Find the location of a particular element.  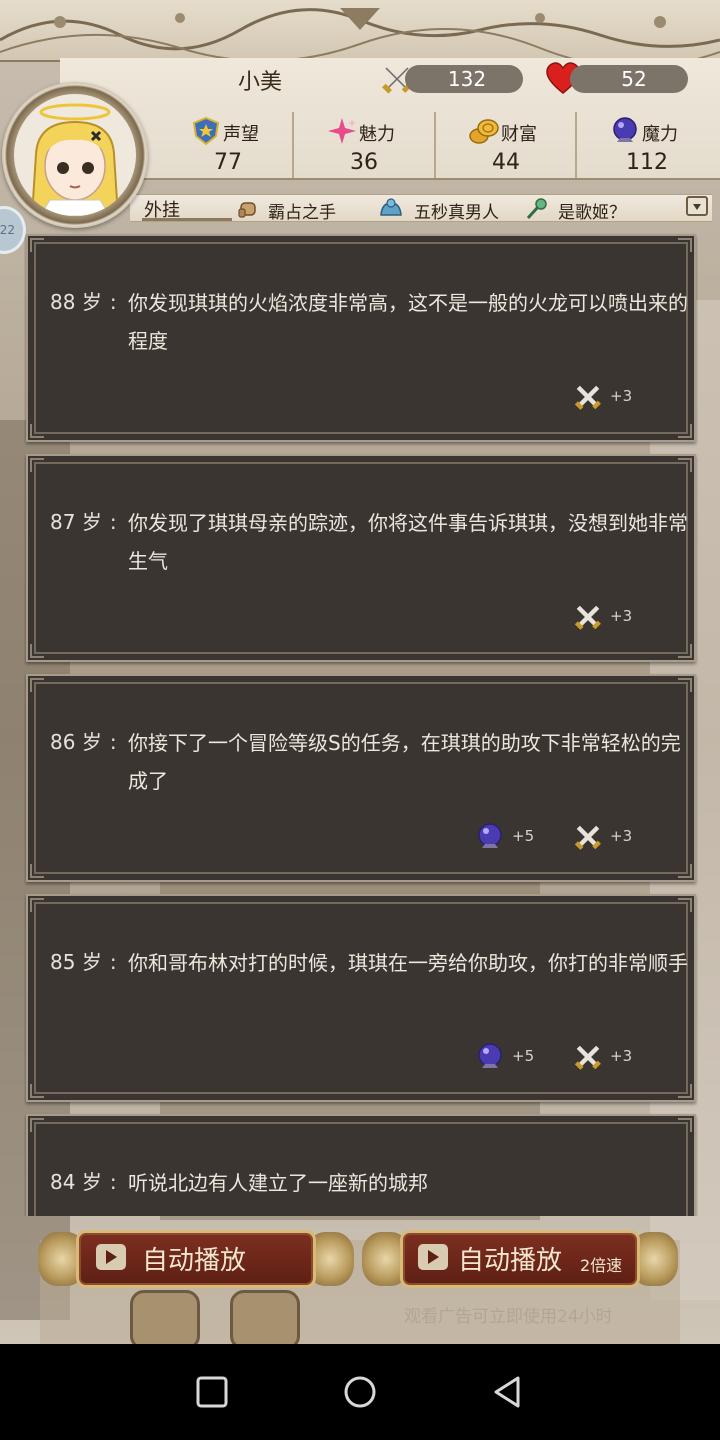

event-age: 88 岁: is located at coordinates (83, 300).